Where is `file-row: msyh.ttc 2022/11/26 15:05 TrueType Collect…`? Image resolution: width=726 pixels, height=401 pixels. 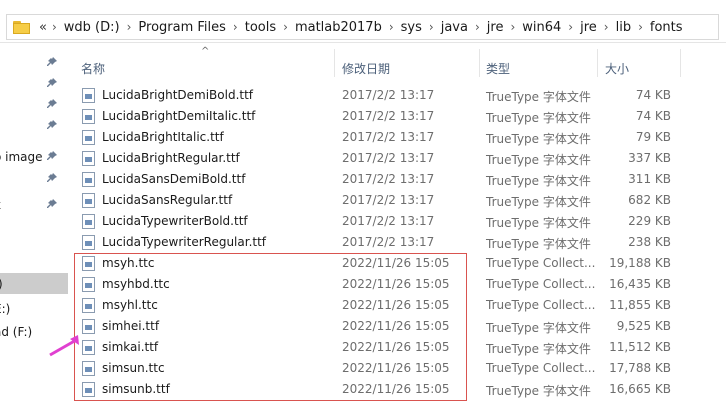
file-row: msyh.ttc 2022/11/26 15:05 TrueType Collect… is located at coordinates (397, 263).